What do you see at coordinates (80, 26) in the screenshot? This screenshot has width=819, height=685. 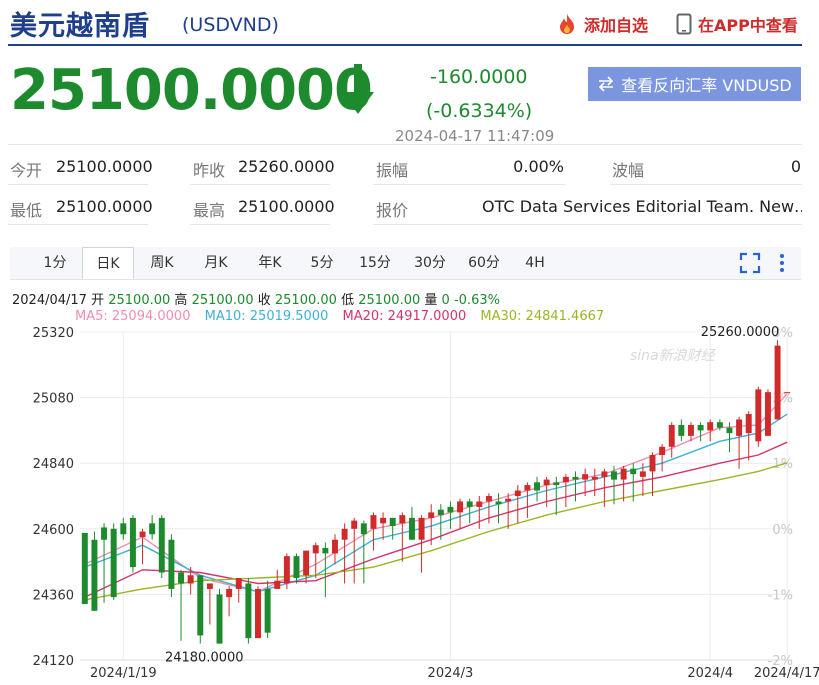 I see `page-title: 美元越南盾` at bounding box center [80, 26].